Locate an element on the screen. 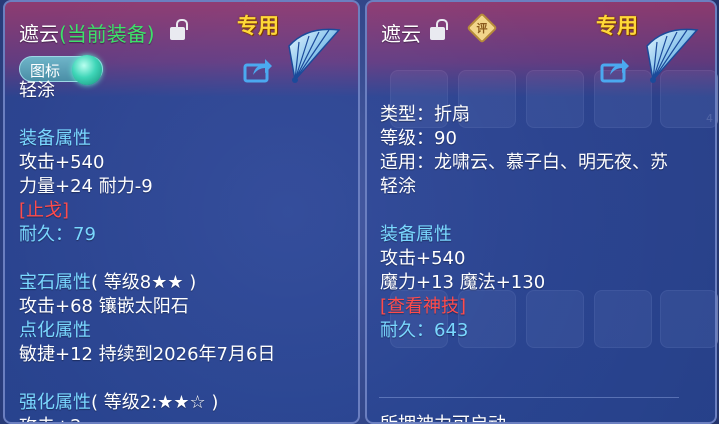 This screenshot has height=424, width=719. base-stats: 力量+24 耐力-9 is located at coordinates (86, 186).